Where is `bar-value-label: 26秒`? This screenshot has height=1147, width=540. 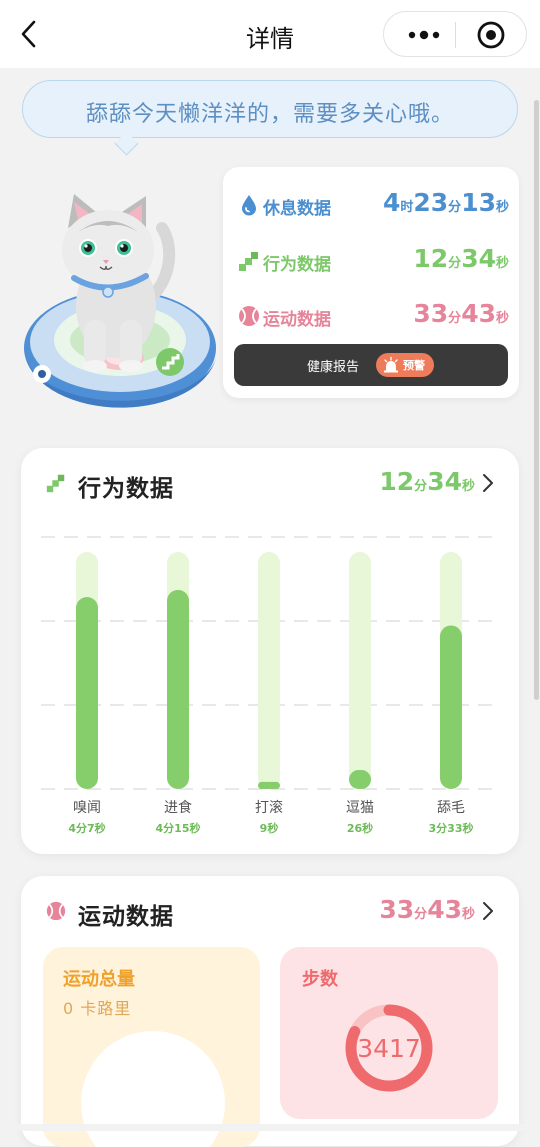 bar-value-label: 26秒 is located at coordinates (360, 828).